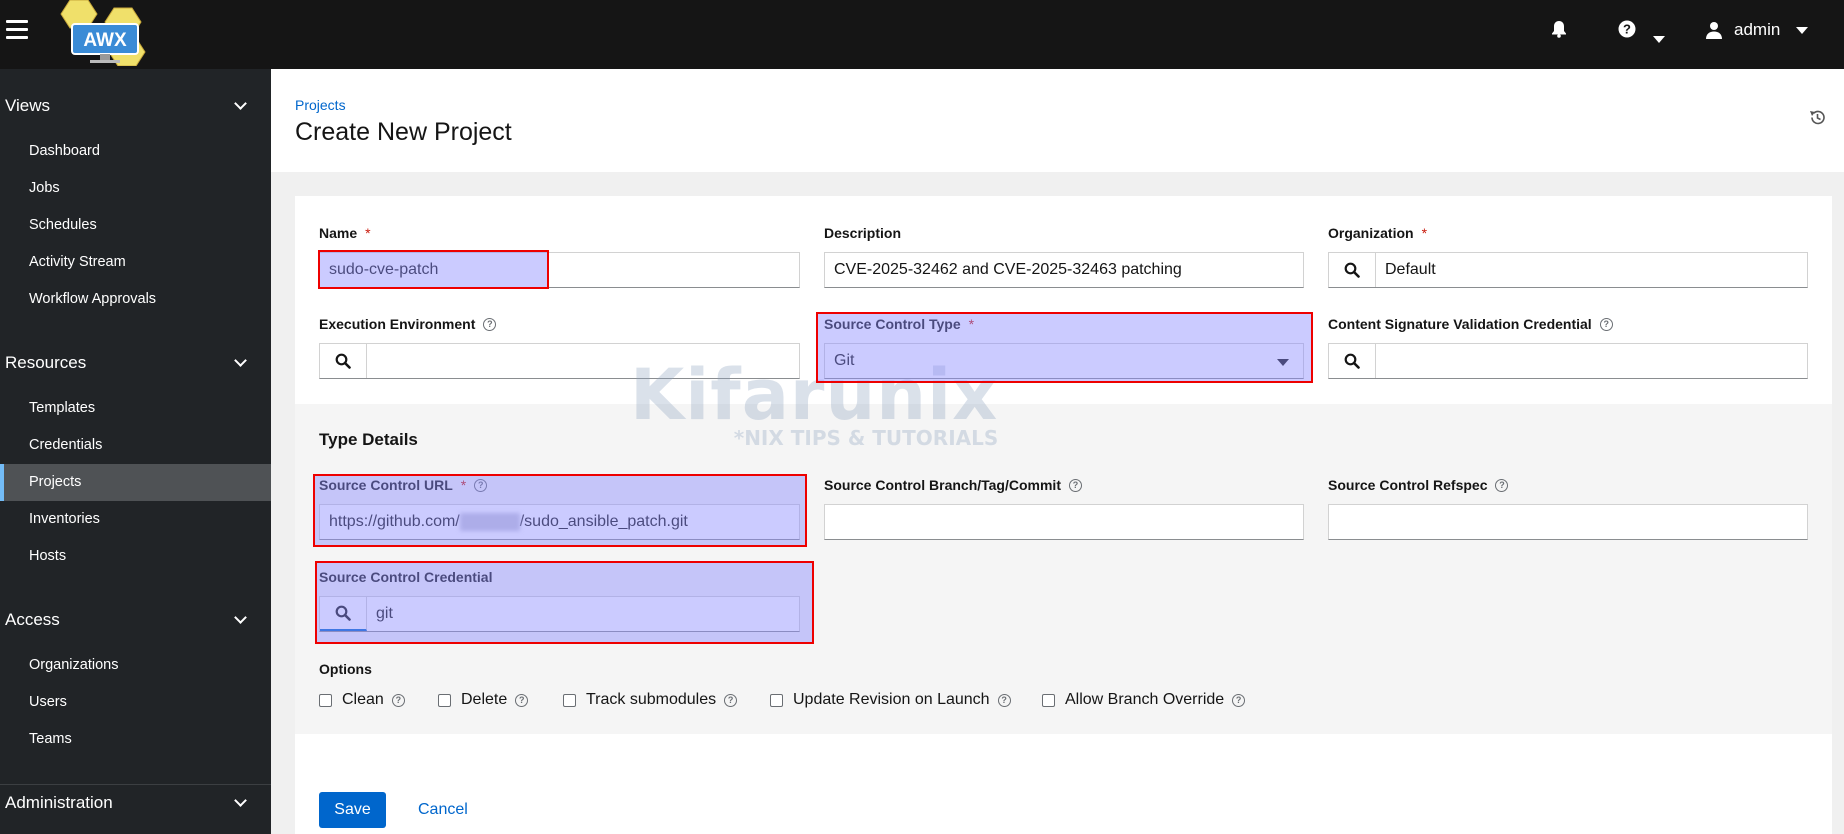 The width and height of the screenshot is (1844, 834). What do you see at coordinates (126, 620) in the screenshot?
I see `nav-group-access: Access` at bounding box center [126, 620].